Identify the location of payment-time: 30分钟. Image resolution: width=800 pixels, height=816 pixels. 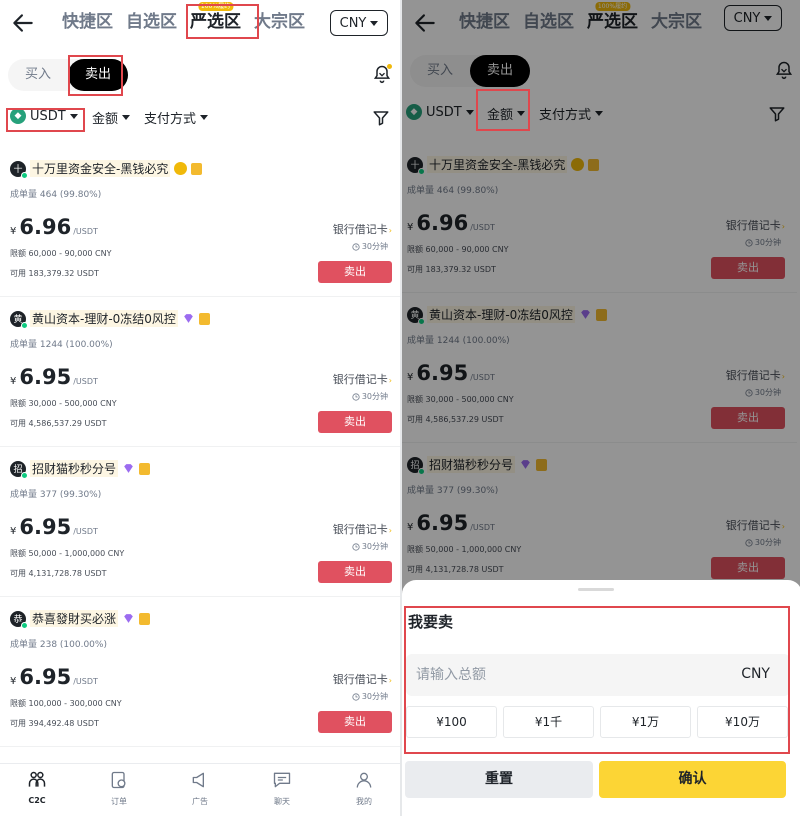
(370, 696).